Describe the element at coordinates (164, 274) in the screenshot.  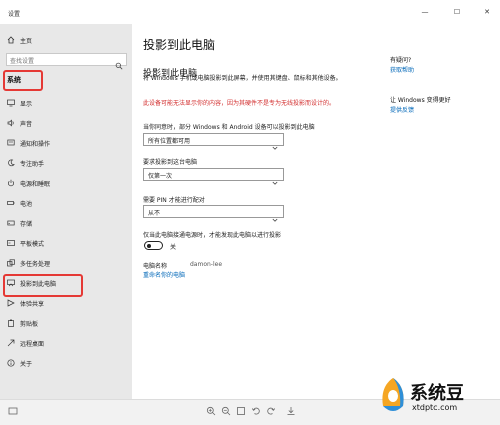
I see `rename-pc-link: 重命名你的电脑` at that location.